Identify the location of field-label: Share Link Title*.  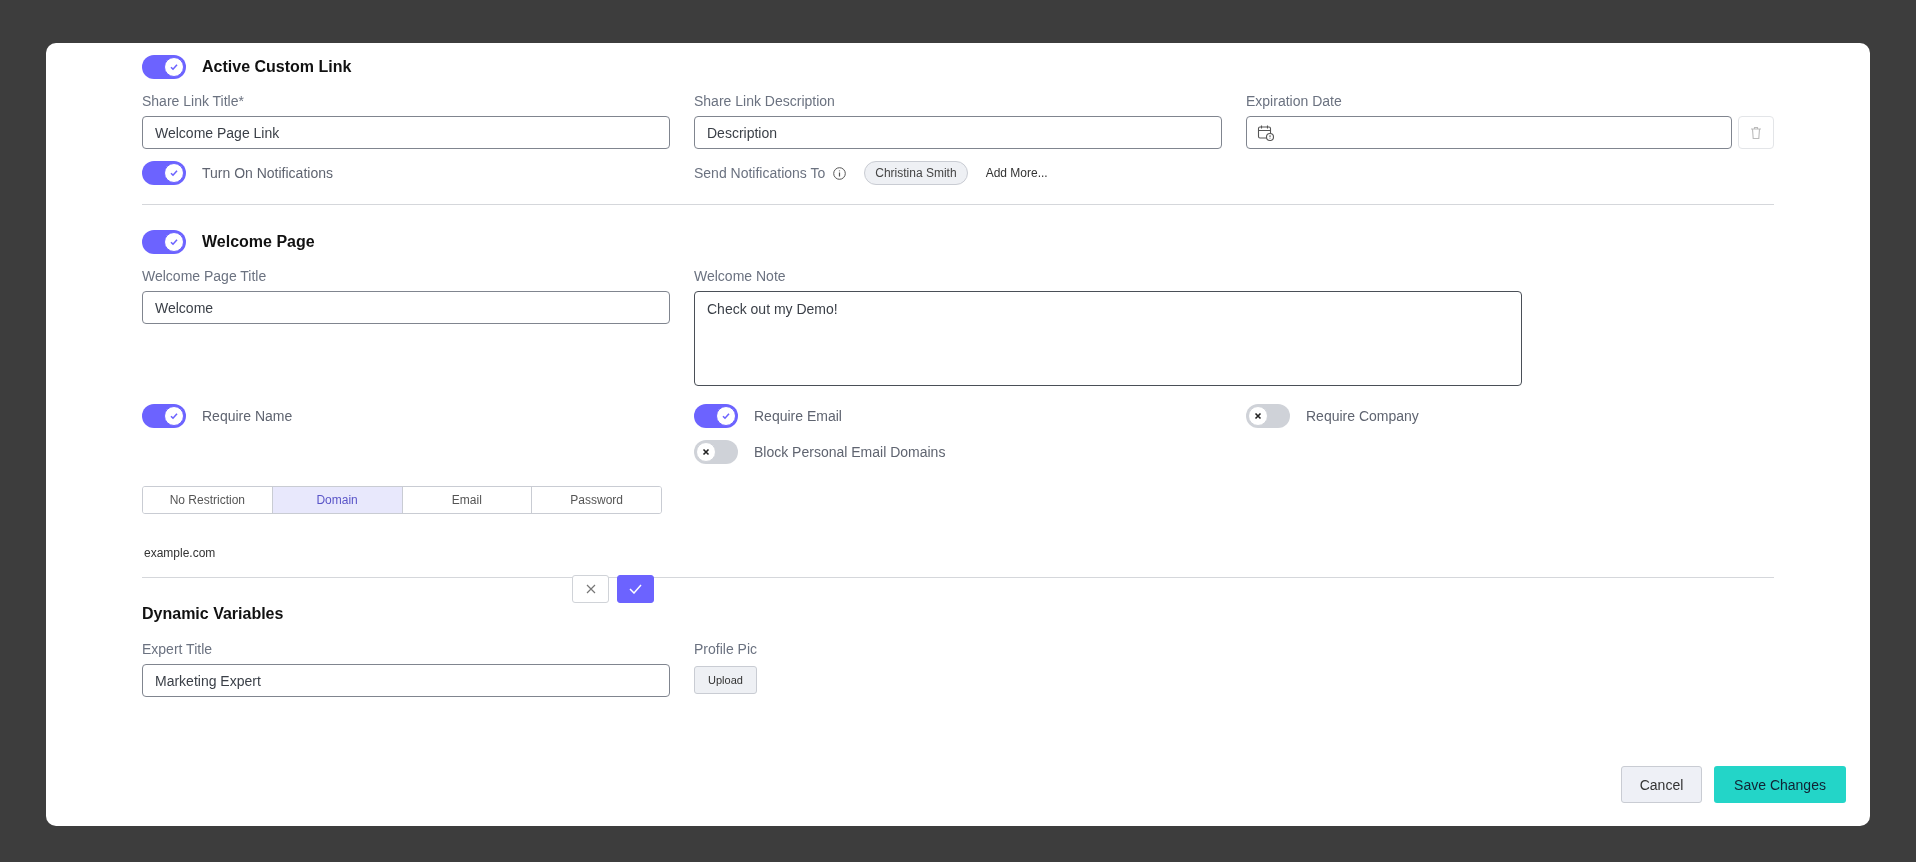
(193, 101).